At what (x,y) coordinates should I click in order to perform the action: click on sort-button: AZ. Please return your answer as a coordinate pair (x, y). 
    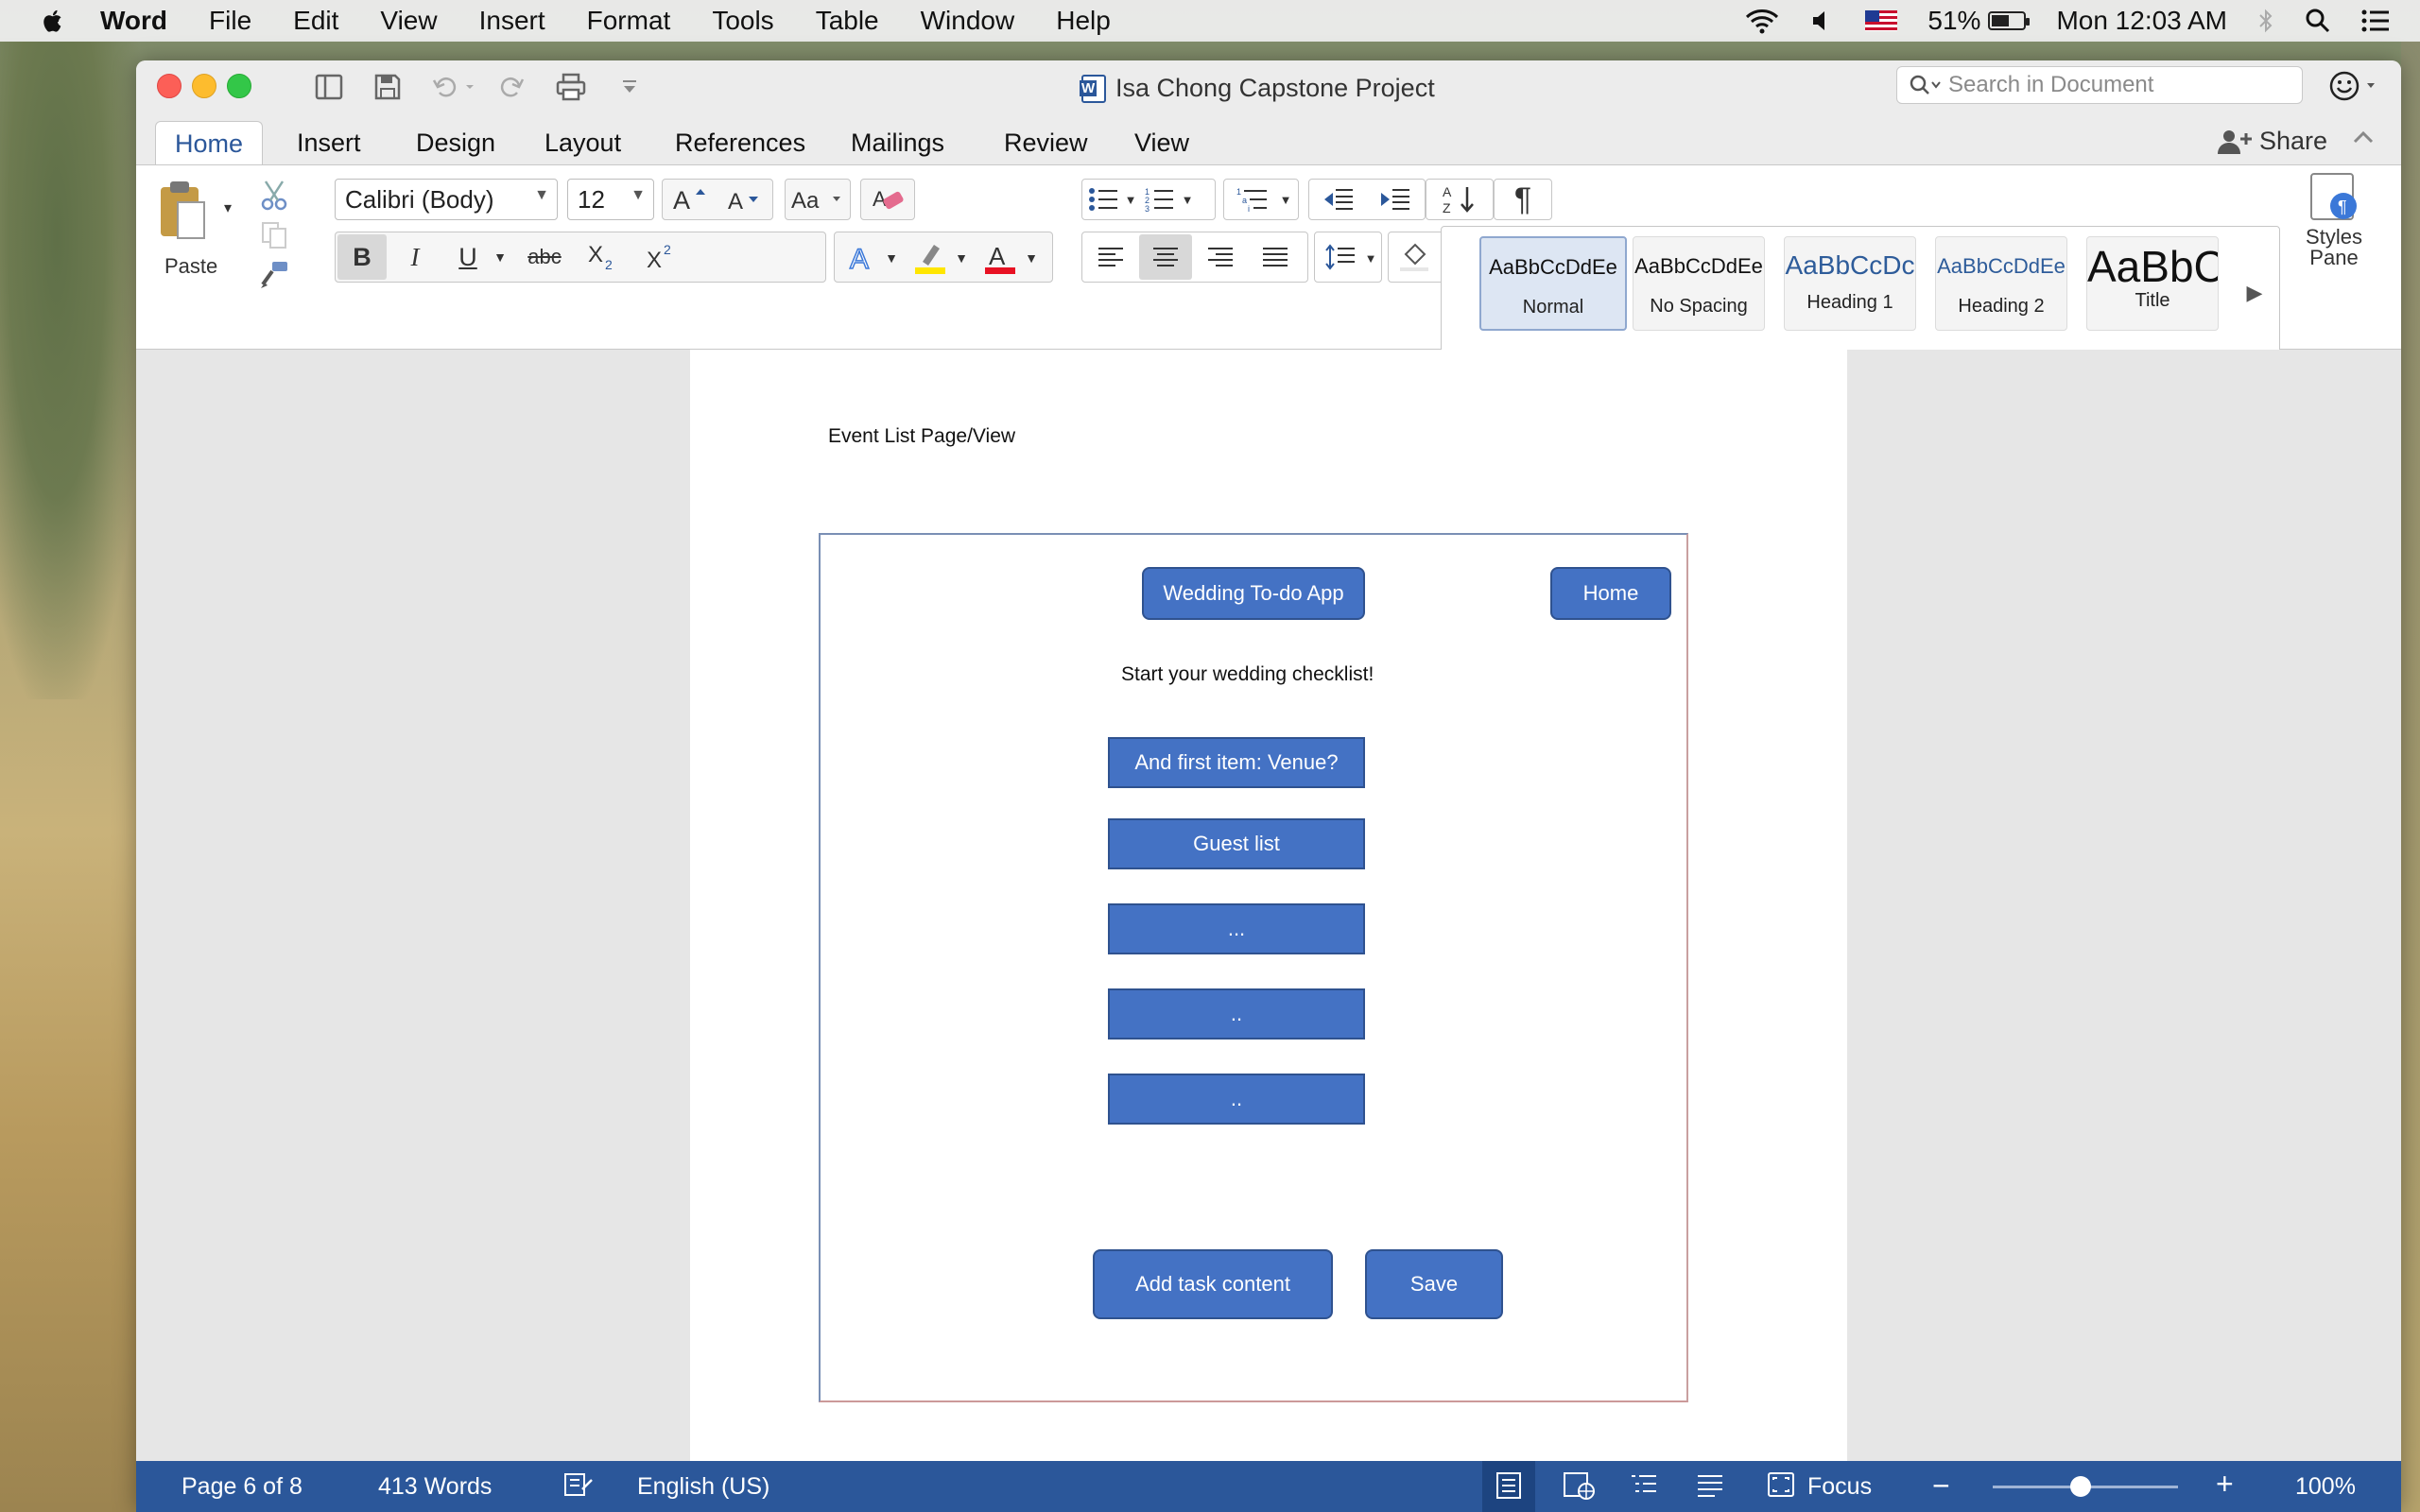
    Looking at the image, I should click on (1460, 199).